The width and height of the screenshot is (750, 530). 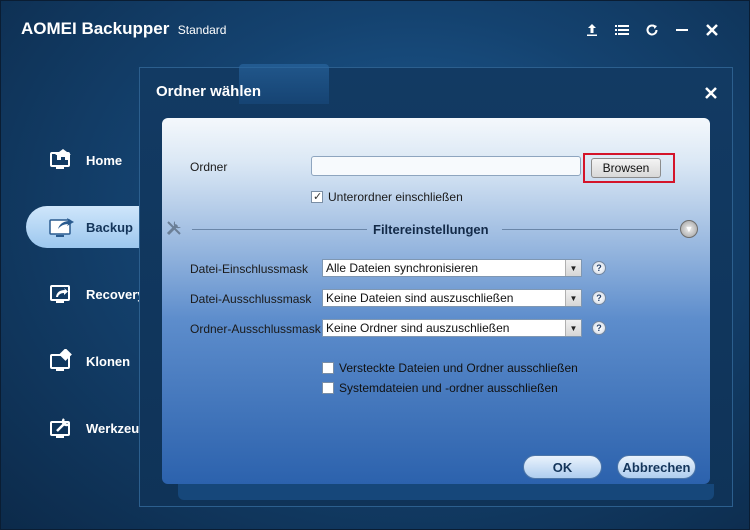 I want to click on select-value: Keine Ordner sind auszuschließen, so click(x=418, y=328).